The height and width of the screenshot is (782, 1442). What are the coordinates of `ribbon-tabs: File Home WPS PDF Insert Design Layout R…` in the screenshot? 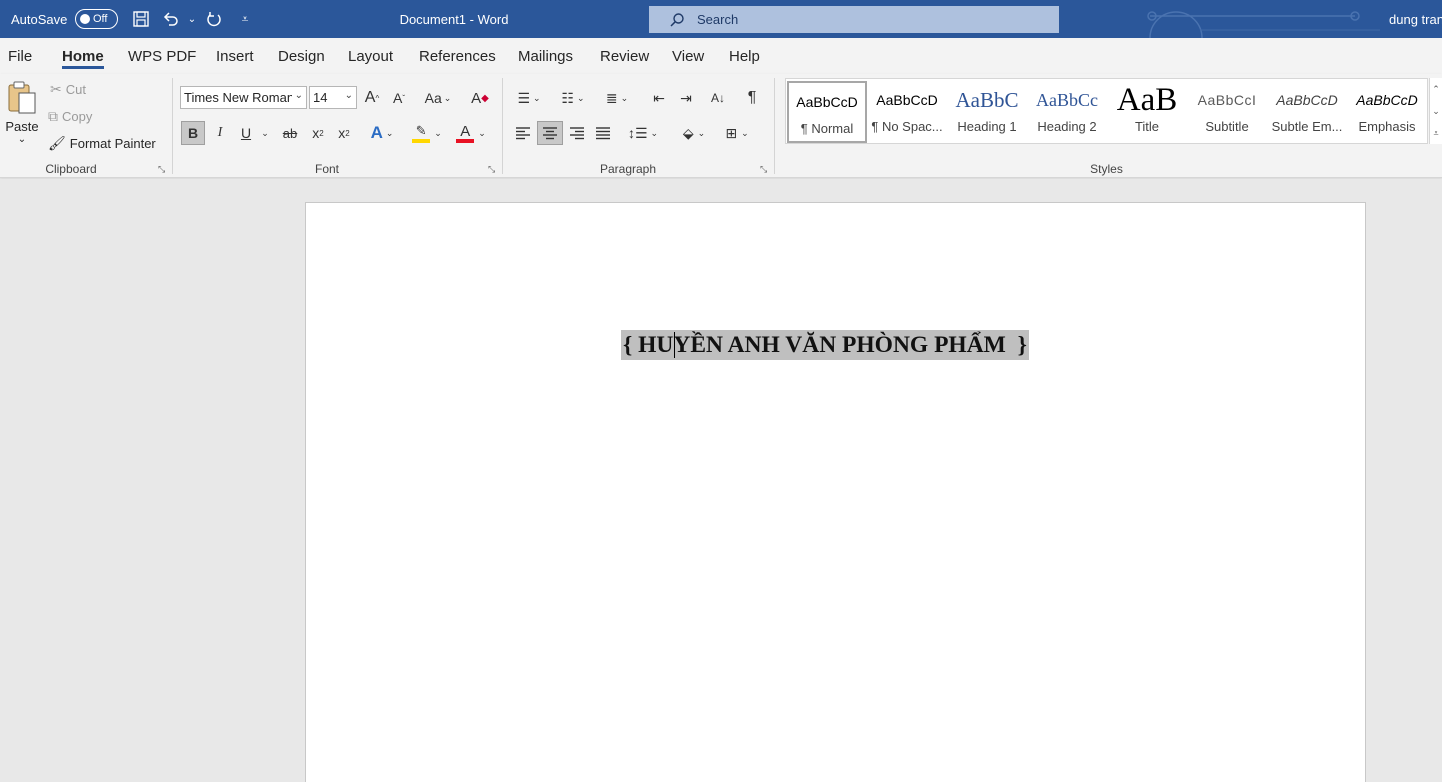 It's located at (721, 56).